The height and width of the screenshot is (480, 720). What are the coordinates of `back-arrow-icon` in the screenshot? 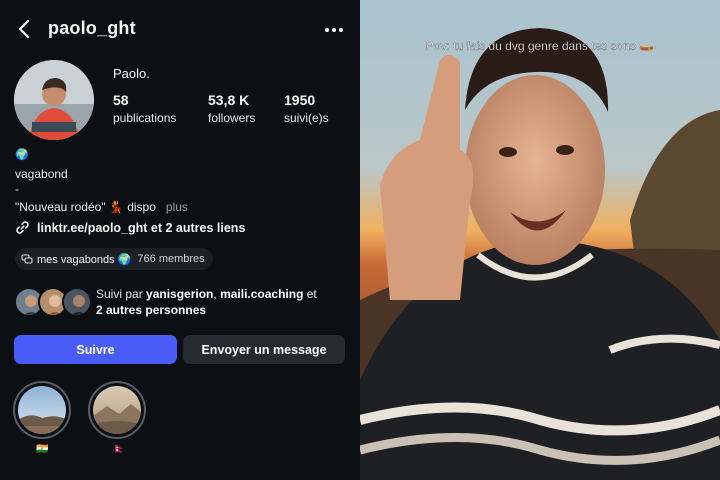 It's located at (25, 29).